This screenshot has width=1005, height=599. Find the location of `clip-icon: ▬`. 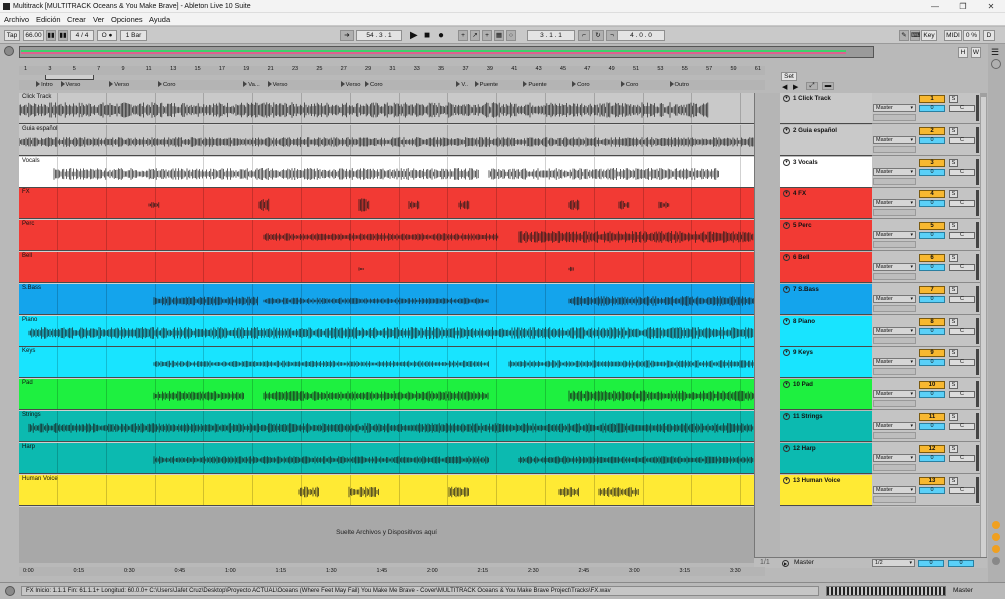

clip-icon: ▬ is located at coordinates (828, 86).